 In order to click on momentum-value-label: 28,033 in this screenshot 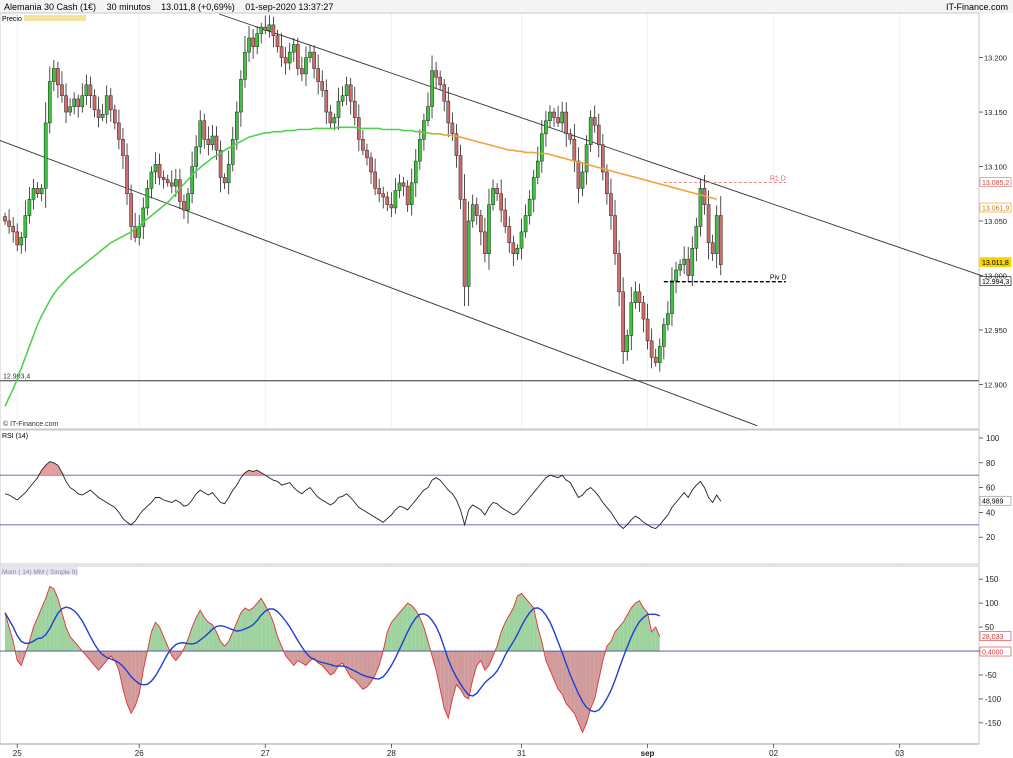, I will do `click(993, 637)`.